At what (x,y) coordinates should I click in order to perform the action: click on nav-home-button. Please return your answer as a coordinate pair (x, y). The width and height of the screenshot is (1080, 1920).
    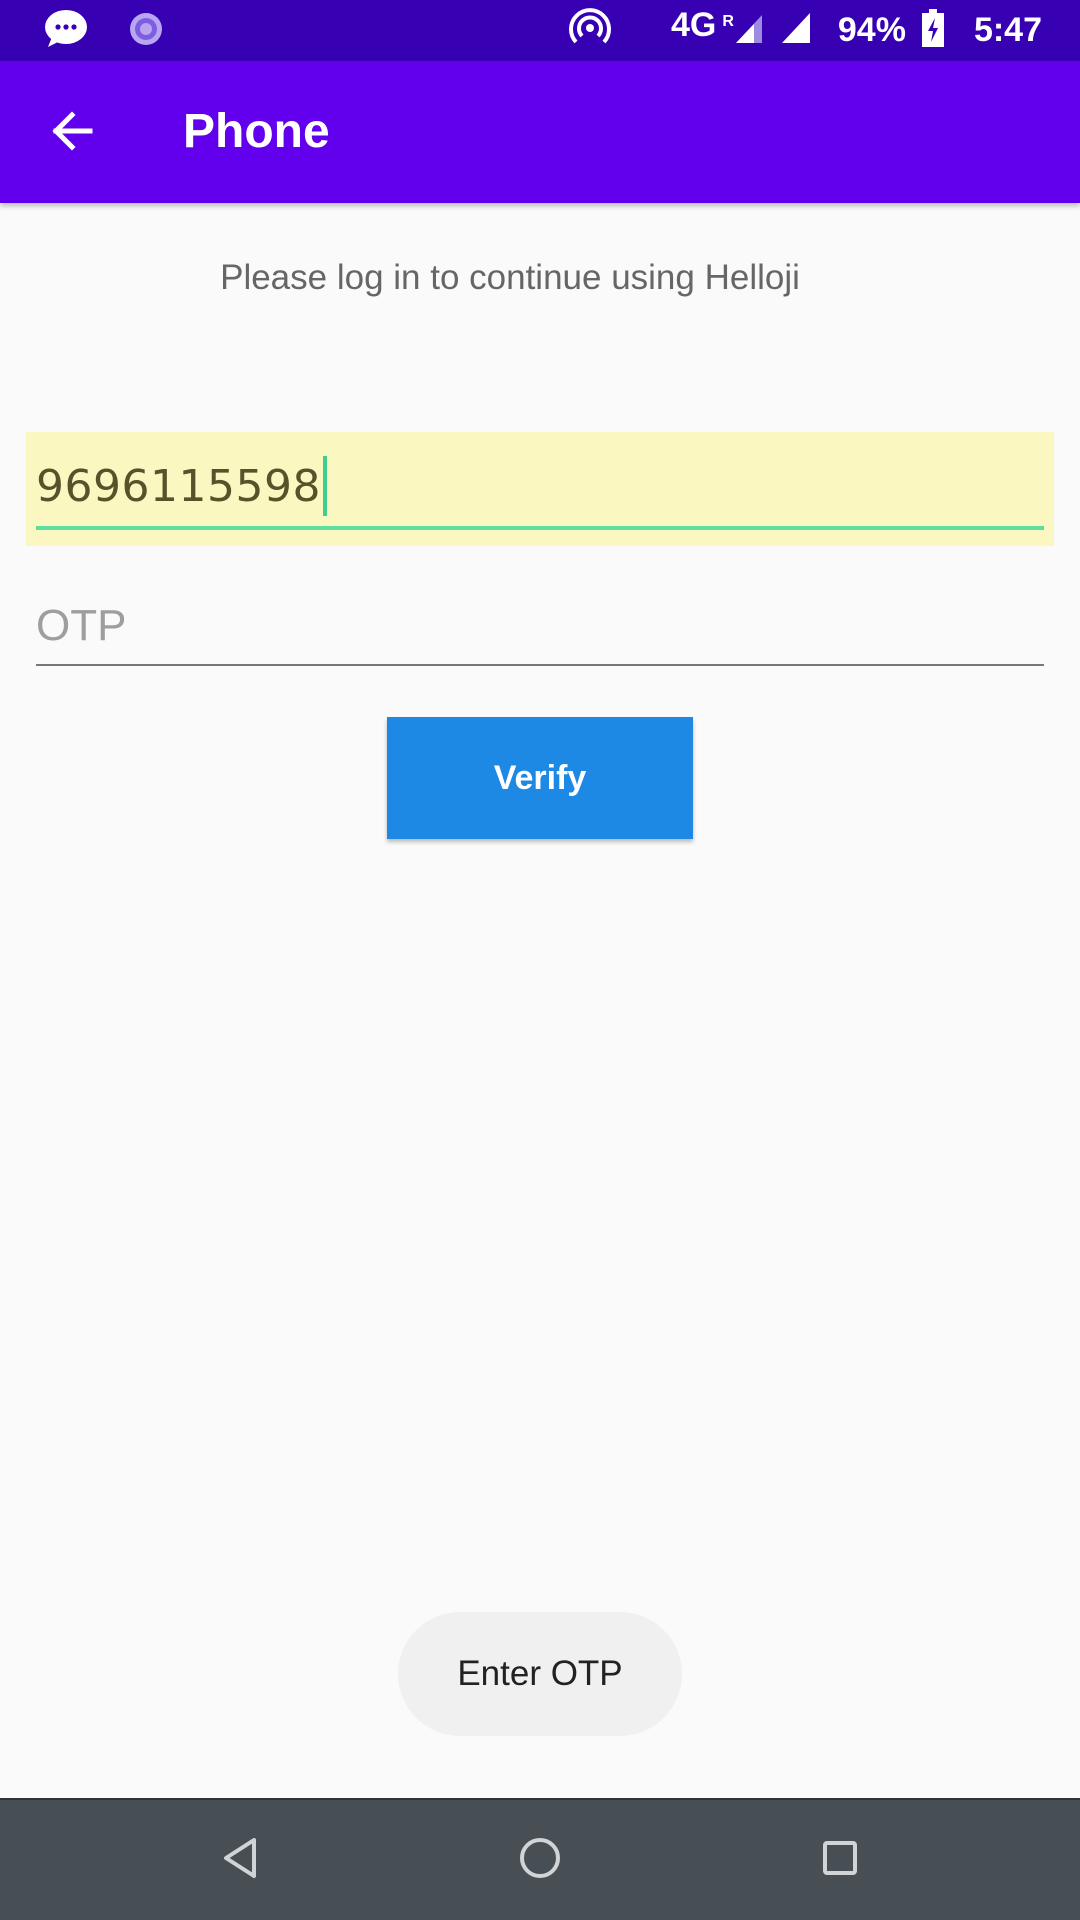
    Looking at the image, I should click on (540, 1860).